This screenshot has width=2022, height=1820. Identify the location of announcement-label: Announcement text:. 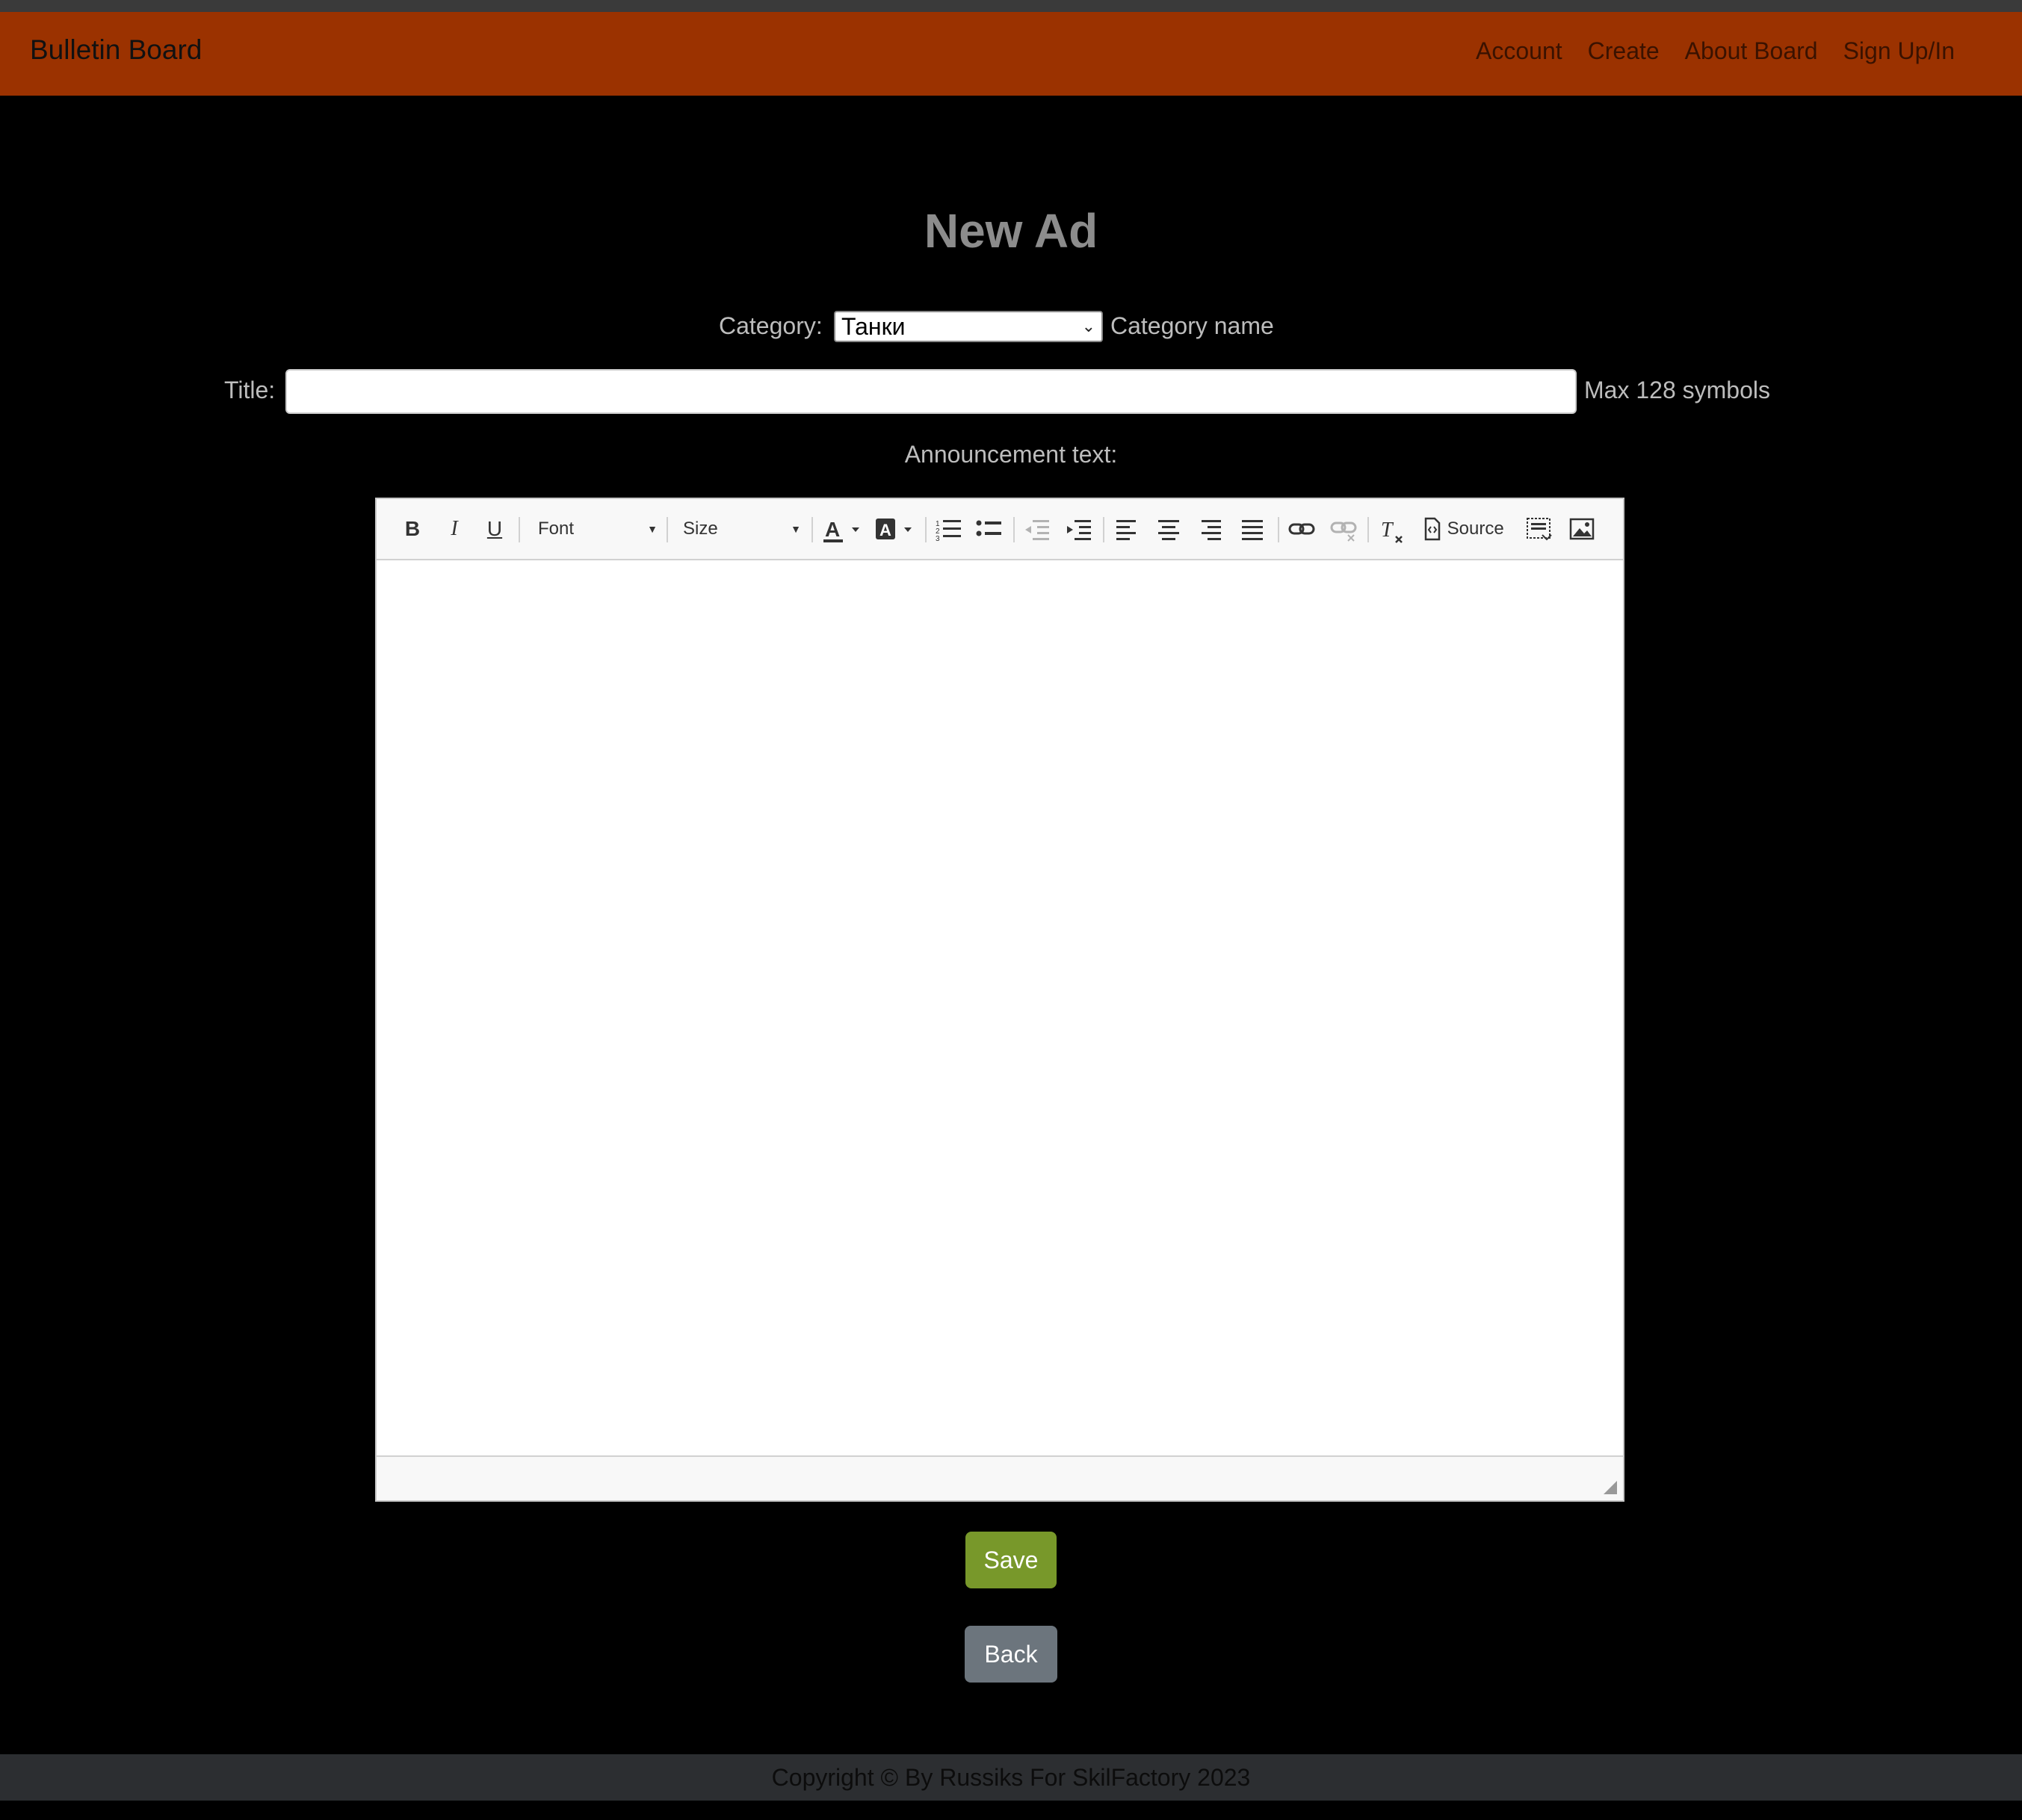
(1011, 454).